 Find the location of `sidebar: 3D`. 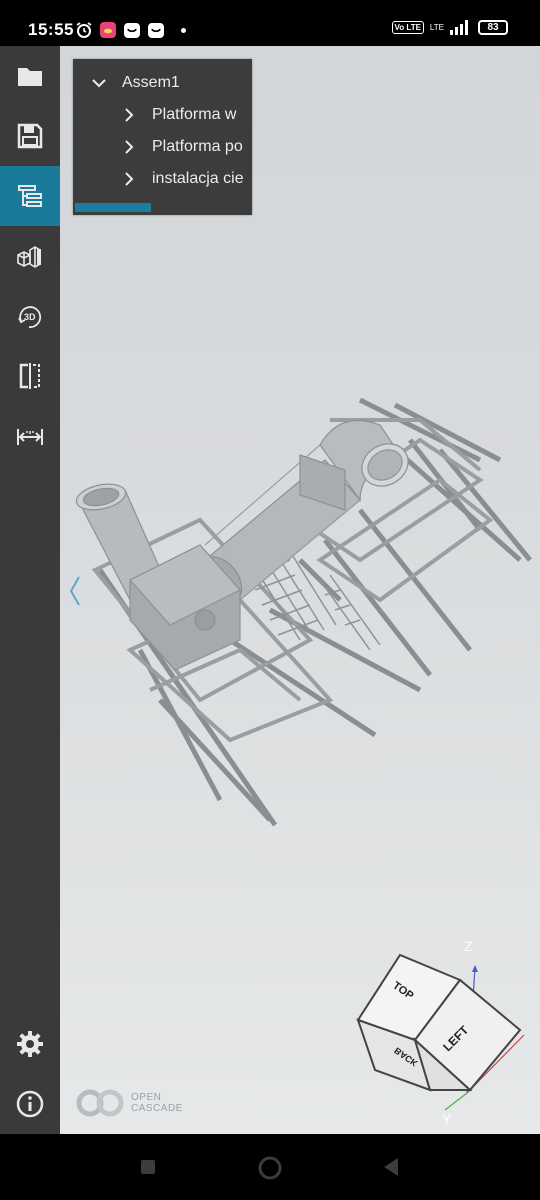

sidebar: 3D is located at coordinates (30, 590).